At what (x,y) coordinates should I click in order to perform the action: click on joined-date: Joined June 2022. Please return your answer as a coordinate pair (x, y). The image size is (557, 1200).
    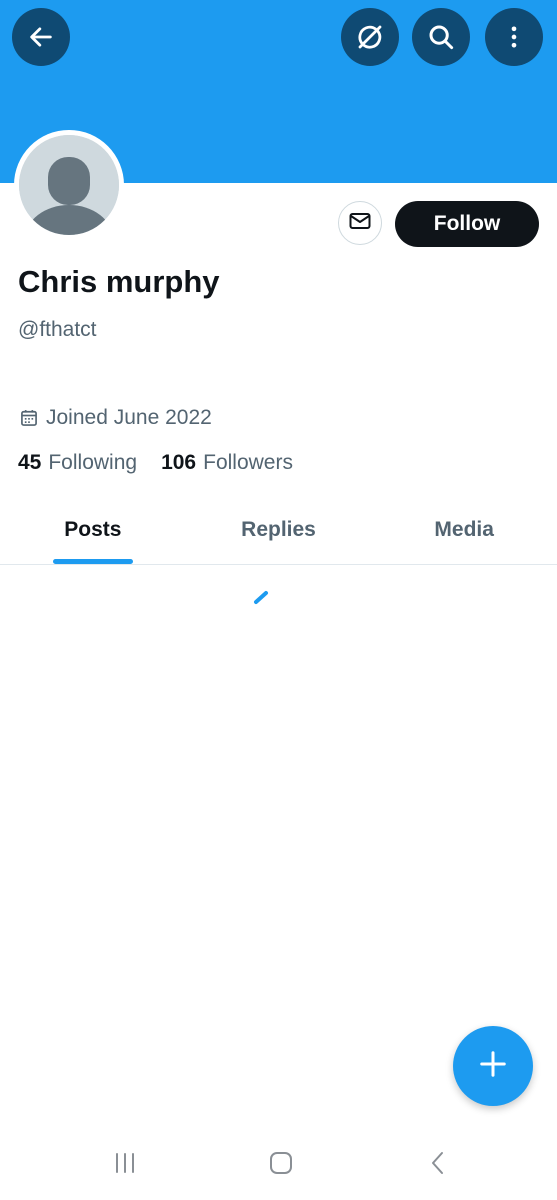
    Looking at the image, I should click on (115, 418).